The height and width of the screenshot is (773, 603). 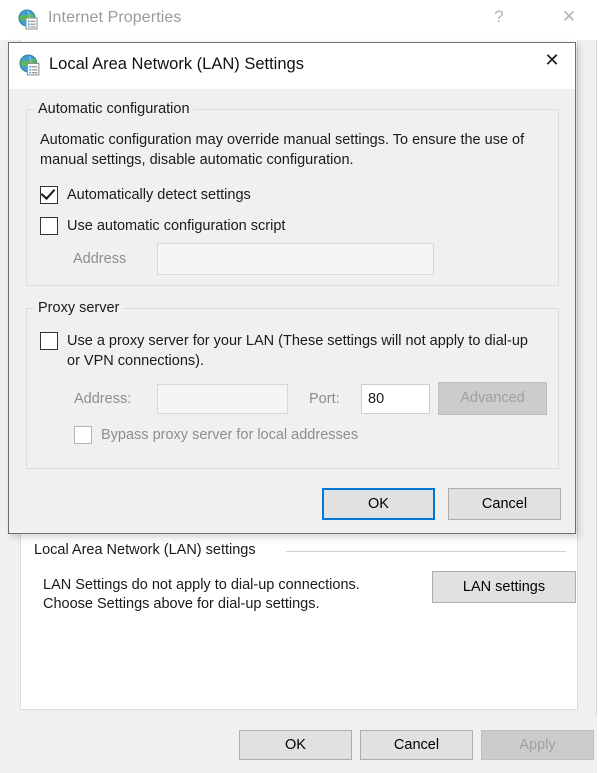 I want to click on help-icon-glyph: ?, so click(x=499, y=16).